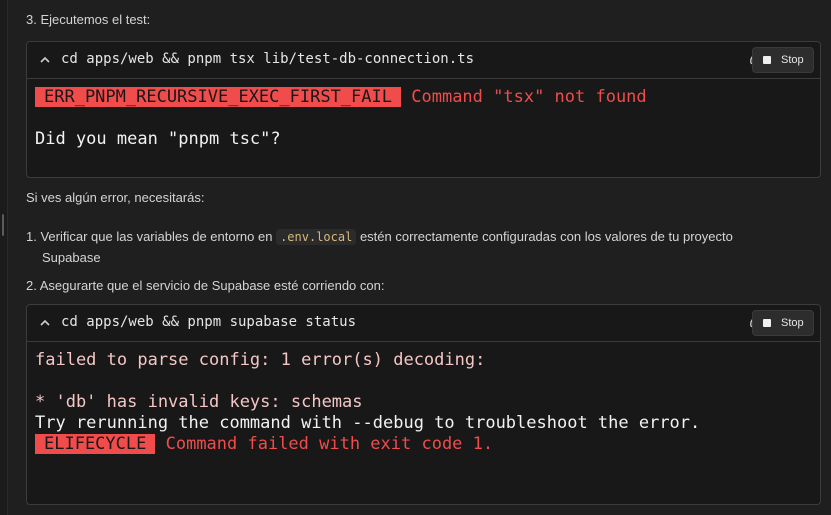 The width and height of the screenshot is (831, 515). I want to click on inline-code: .env.local, so click(316, 237).